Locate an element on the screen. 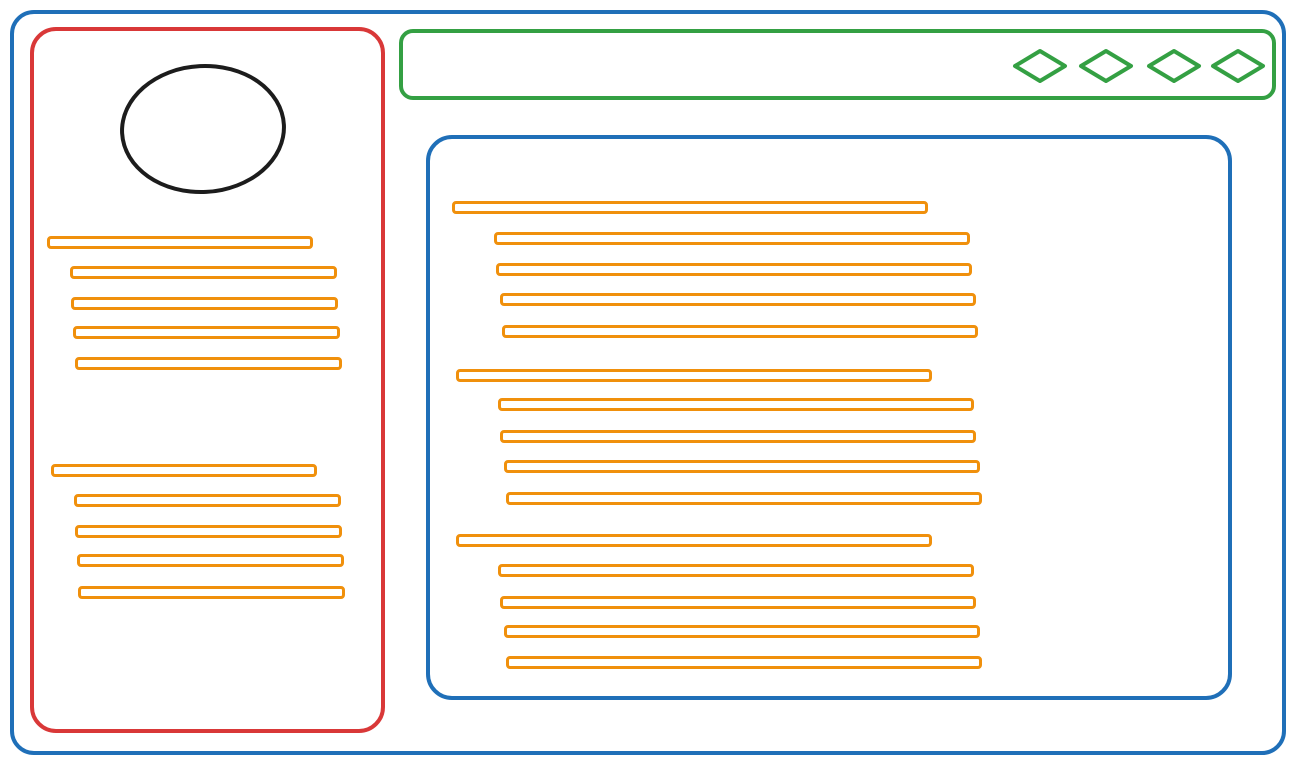 The height and width of the screenshot is (764, 1295). sidebar-section-2-heading is located at coordinates (184, 470).